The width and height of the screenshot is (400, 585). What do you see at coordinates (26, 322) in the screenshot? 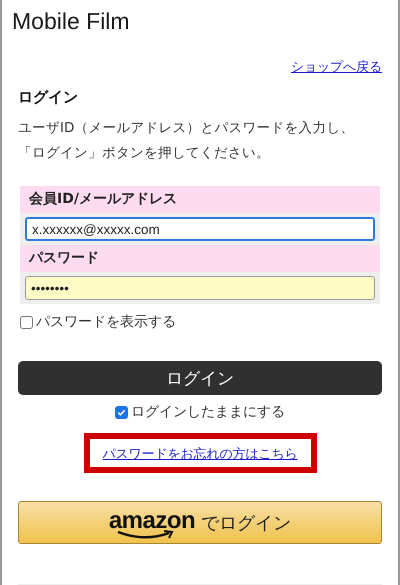
I see `show-password-checkbox` at bounding box center [26, 322].